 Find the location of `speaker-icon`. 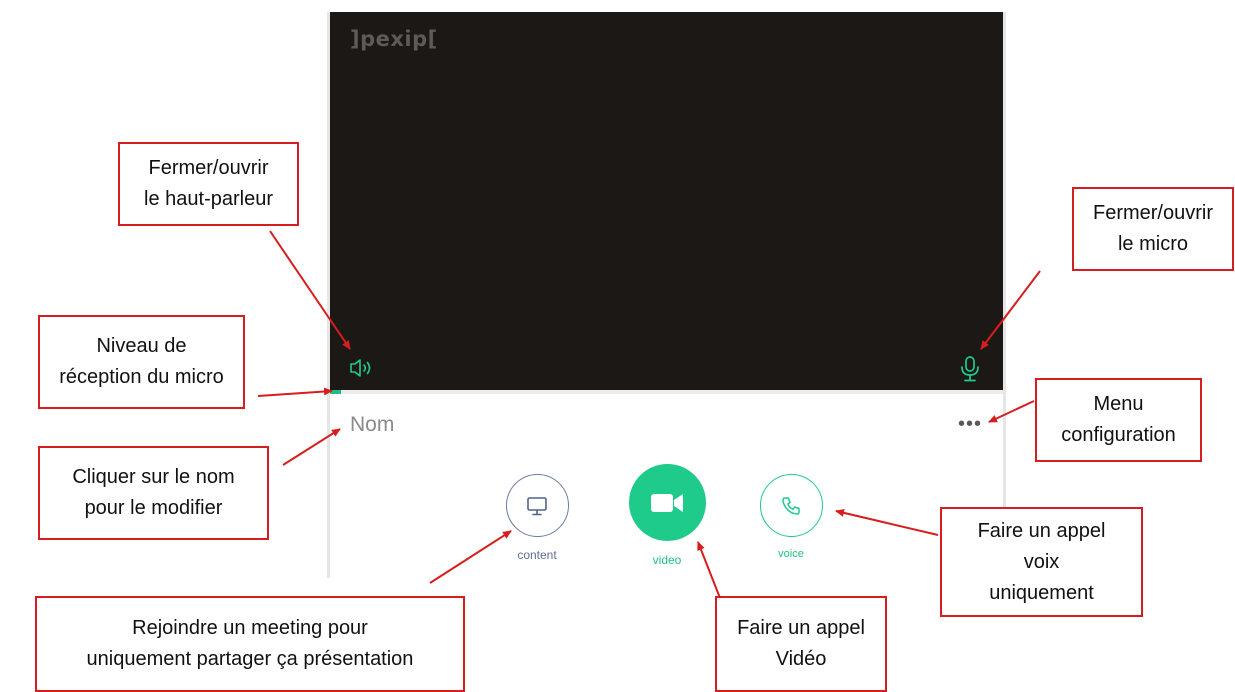

speaker-icon is located at coordinates (360, 368).